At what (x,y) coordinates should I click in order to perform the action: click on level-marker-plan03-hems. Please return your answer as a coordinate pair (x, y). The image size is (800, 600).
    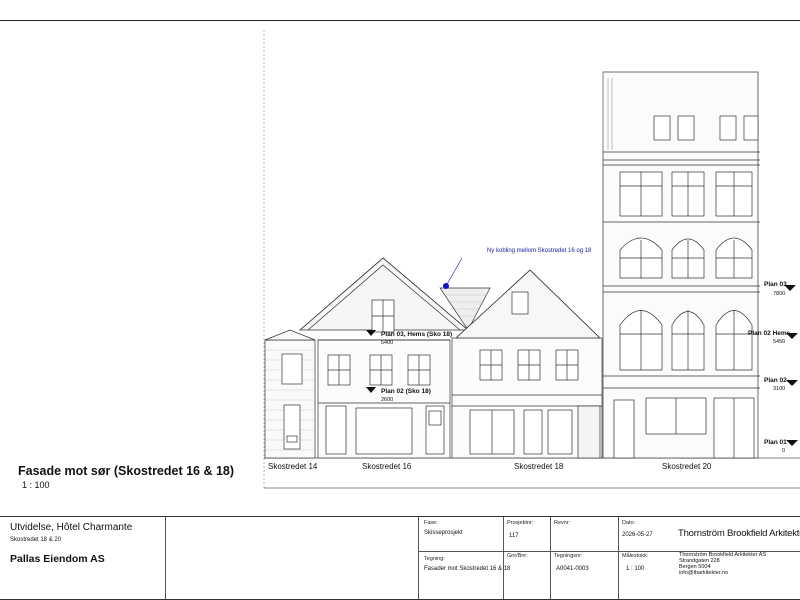
    Looking at the image, I should click on (371, 333).